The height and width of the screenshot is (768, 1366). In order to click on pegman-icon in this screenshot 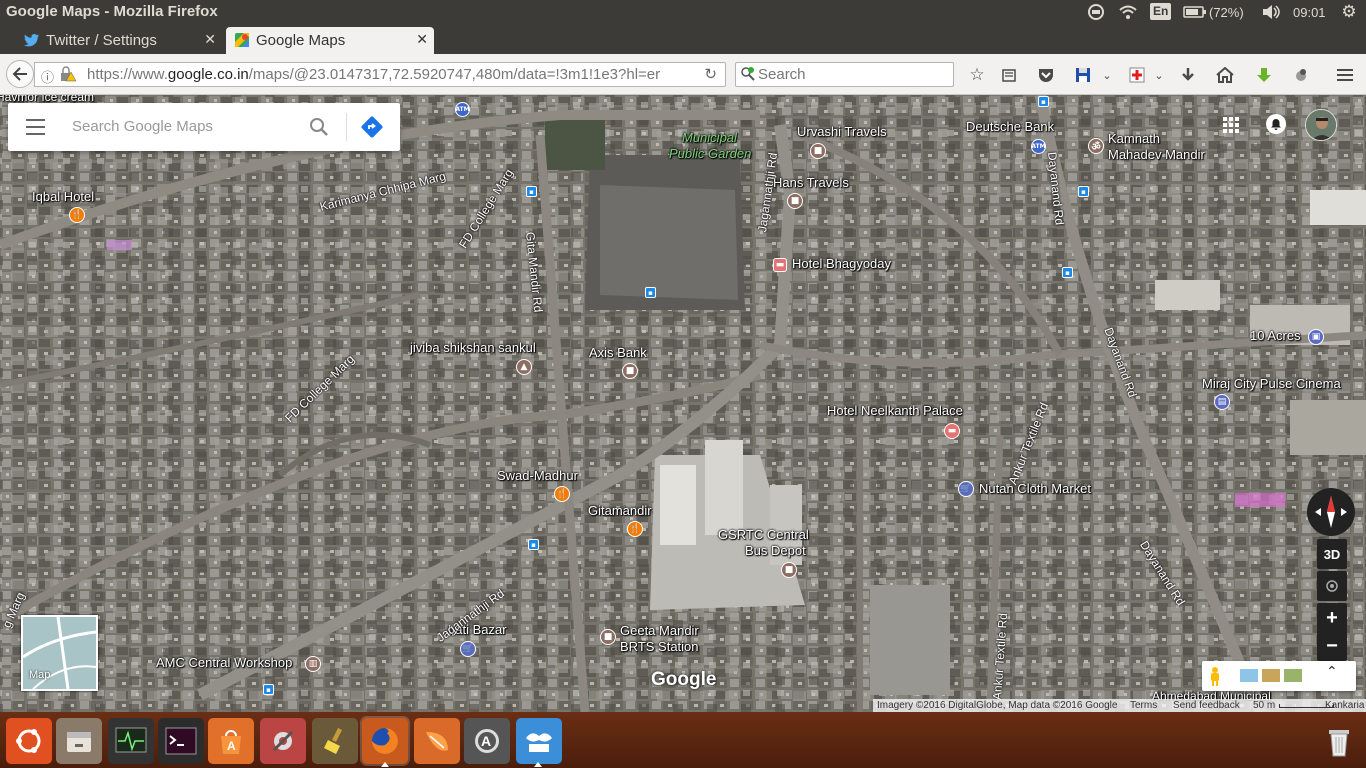, I will do `click(1215, 678)`.